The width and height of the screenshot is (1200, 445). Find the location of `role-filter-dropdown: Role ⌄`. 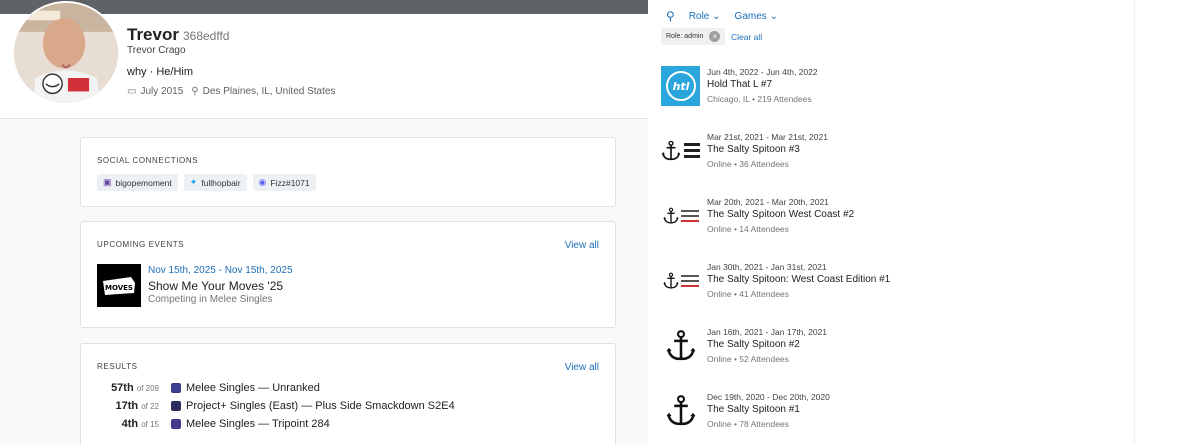

role-filter-dropdown: Role ⌄ is located at coordinates (705, 16).